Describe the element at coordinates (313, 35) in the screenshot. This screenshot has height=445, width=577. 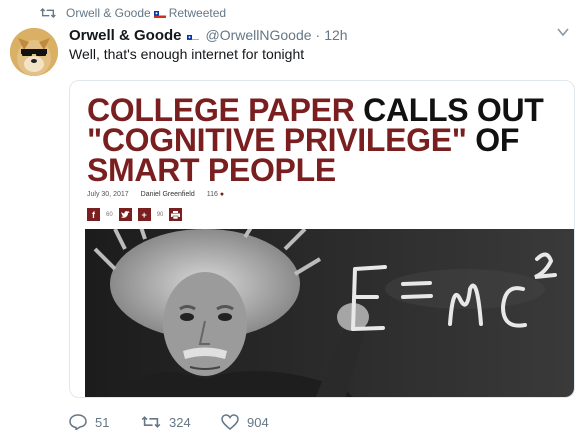
I see `tweet-header: Orwell & Goode @OrwellNGoode · 12h` at that location.